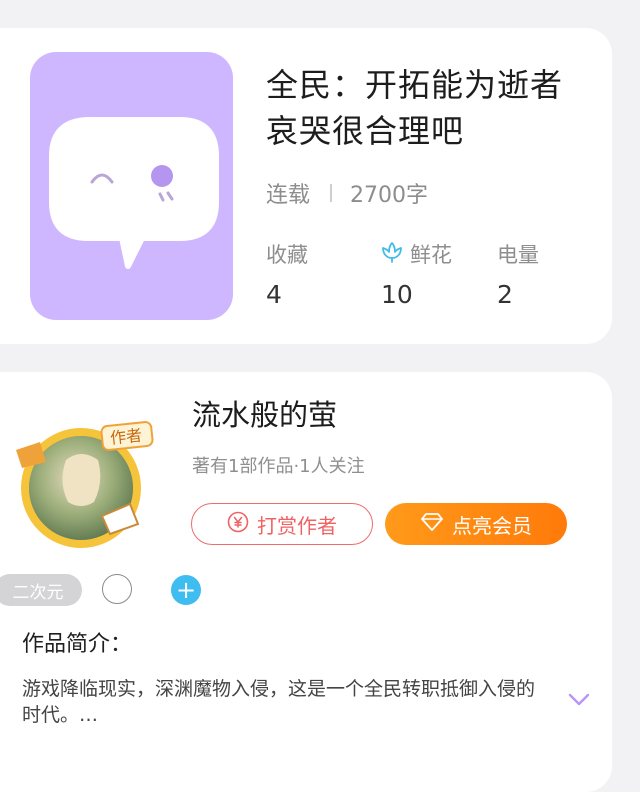  Describe the element at coordinates (347, 193) in the screenshot. I see `book-meta: 连载 2700字` at that location.